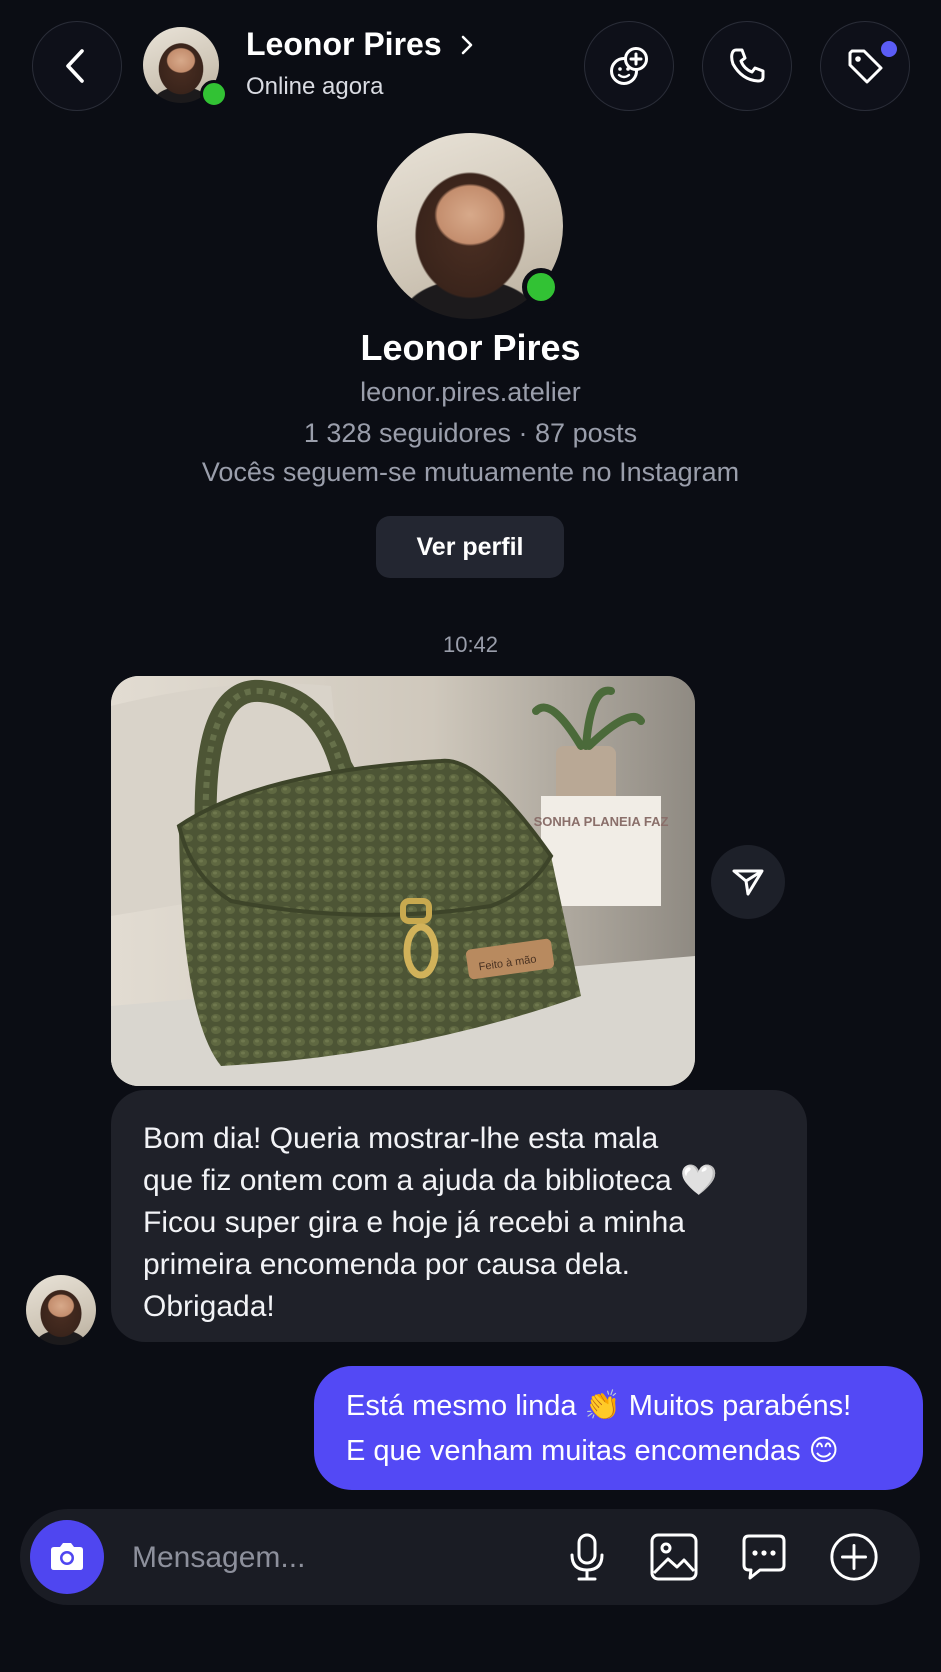  I want to click on send-icon, so click(748, 882).